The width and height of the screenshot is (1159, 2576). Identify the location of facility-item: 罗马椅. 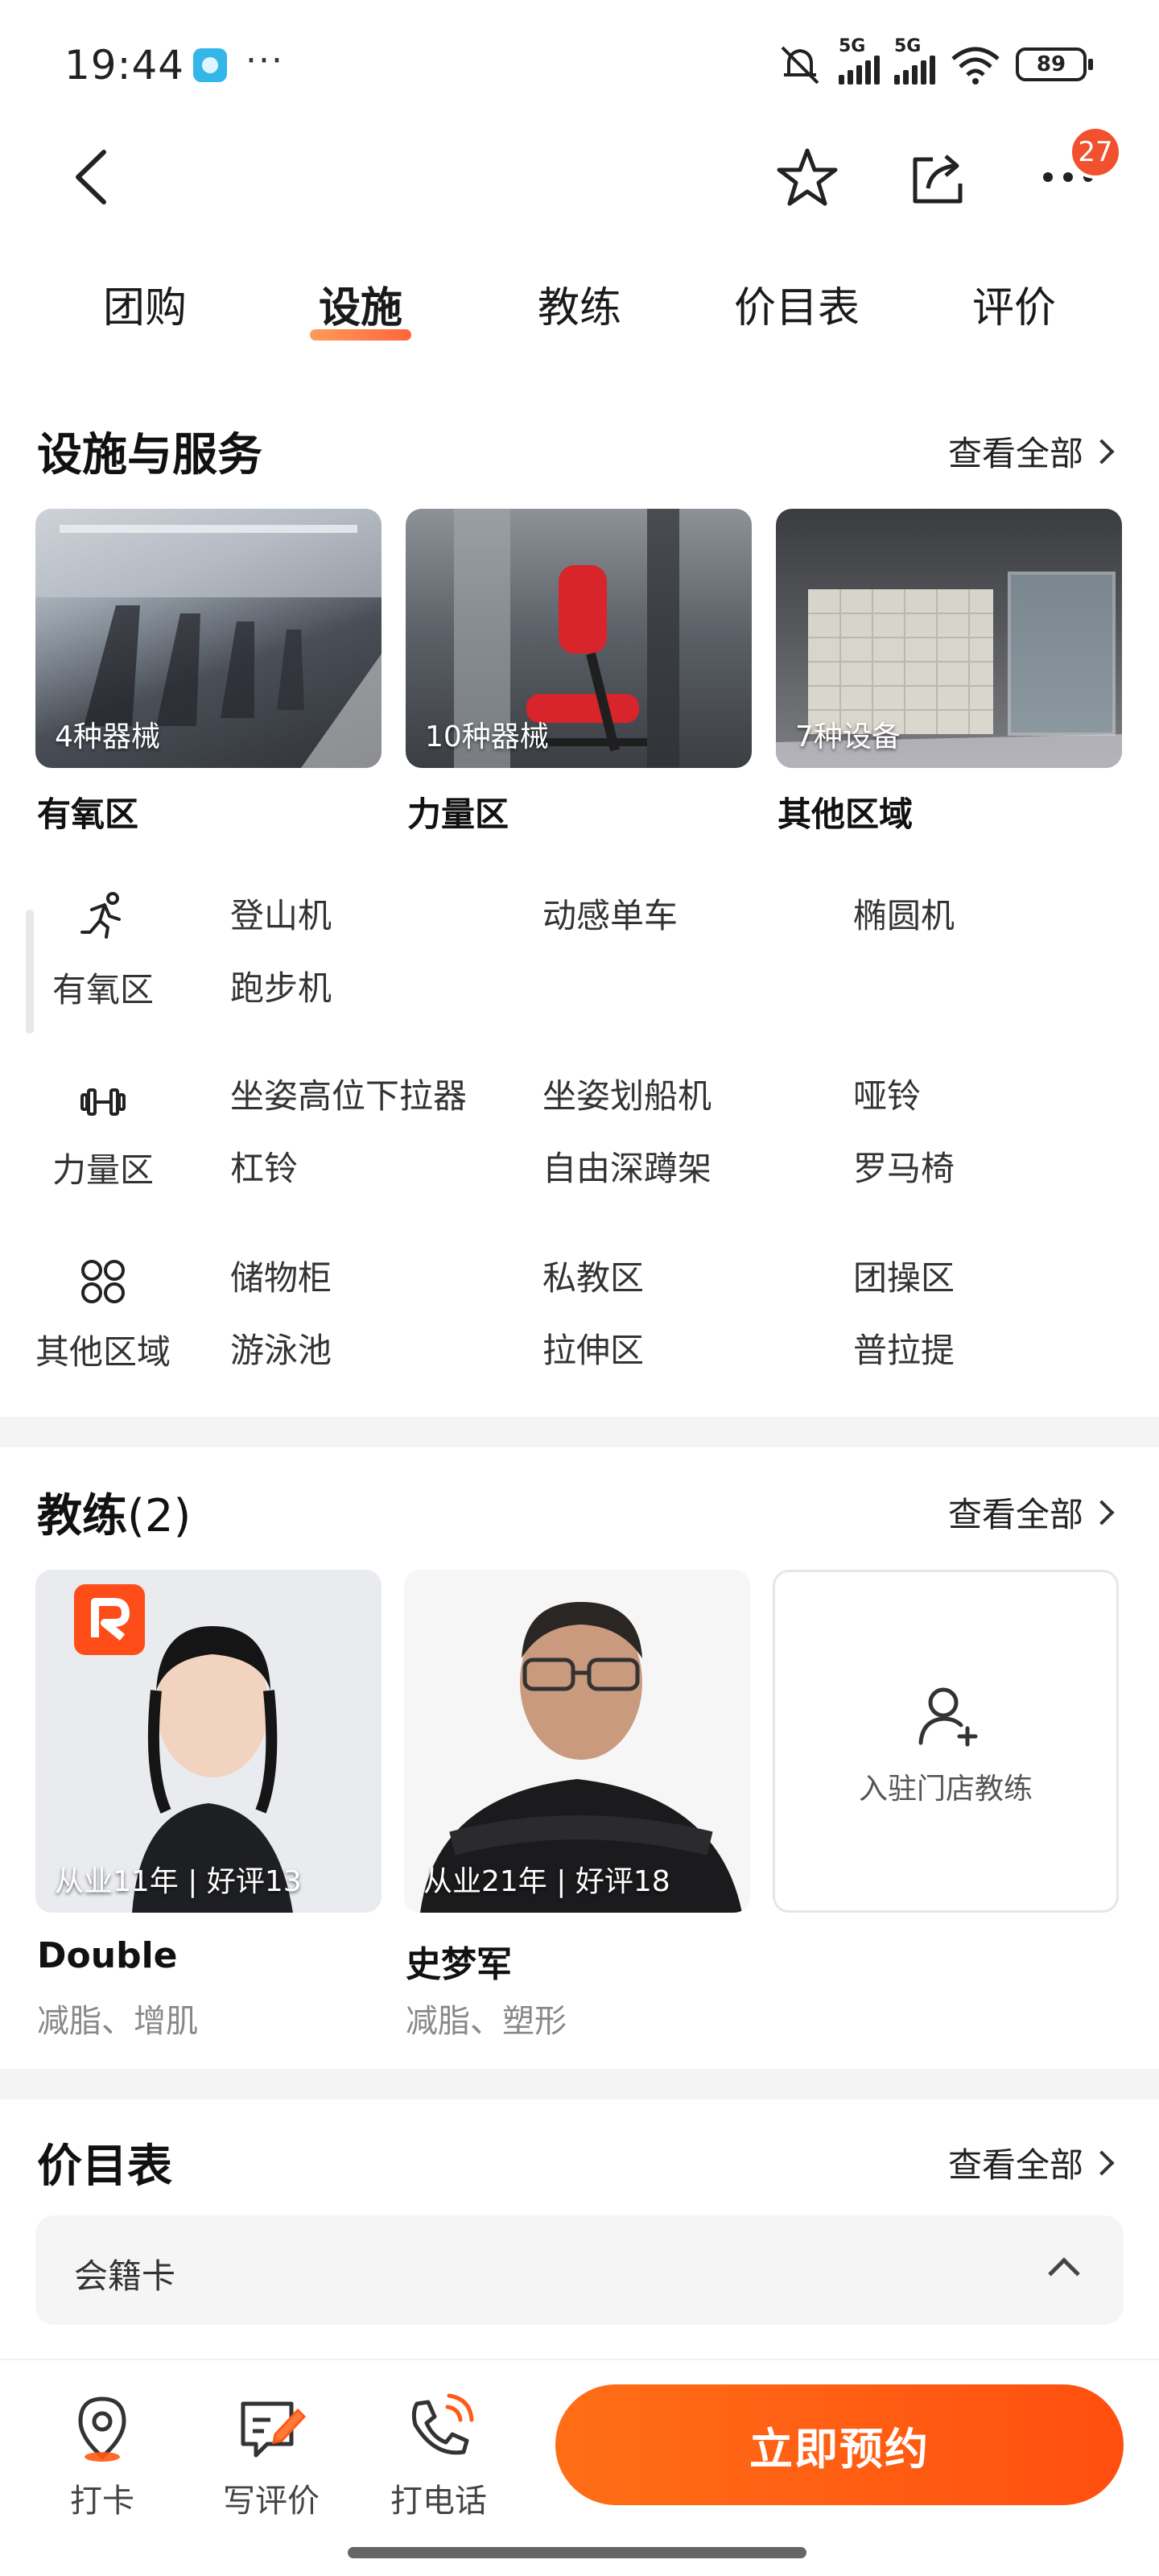
(904, 1168).